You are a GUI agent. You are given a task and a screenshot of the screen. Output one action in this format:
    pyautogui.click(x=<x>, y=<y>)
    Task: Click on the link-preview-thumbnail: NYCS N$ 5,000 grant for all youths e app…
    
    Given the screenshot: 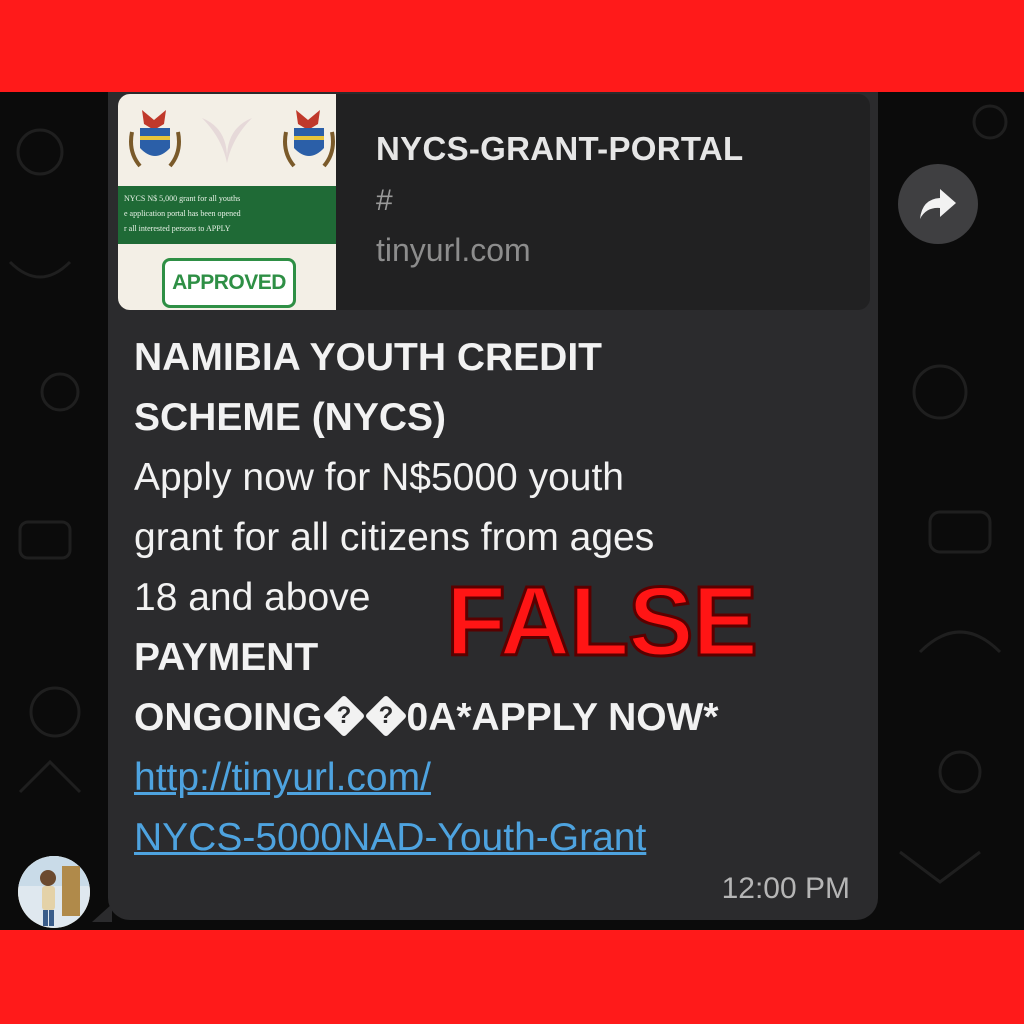 What is the action you would take?
    pyautogui.click(x=227, y=202)
    